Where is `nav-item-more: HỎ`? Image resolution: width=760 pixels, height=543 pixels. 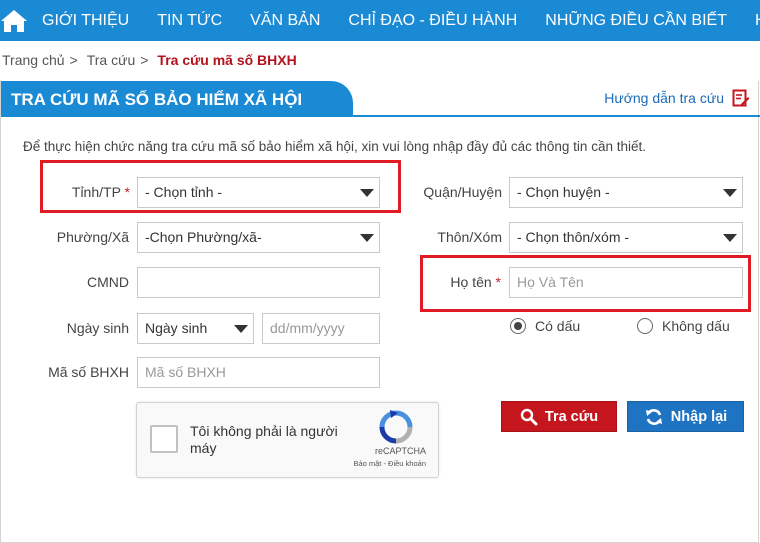
nav-item-more: HỎ is located at coordinates (750, 20).